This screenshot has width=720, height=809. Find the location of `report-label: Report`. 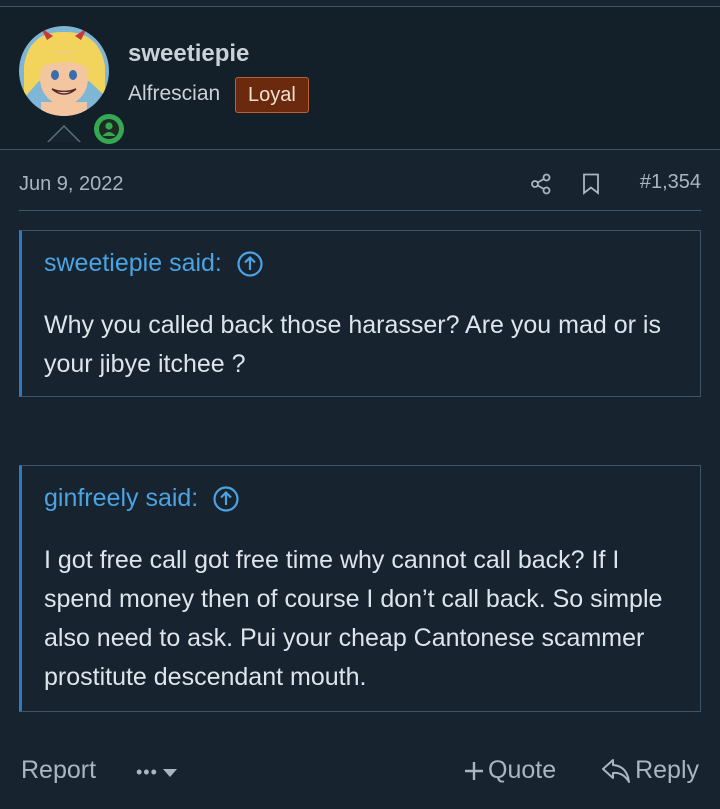

report-label: Report is located at coordinates (59, 770).